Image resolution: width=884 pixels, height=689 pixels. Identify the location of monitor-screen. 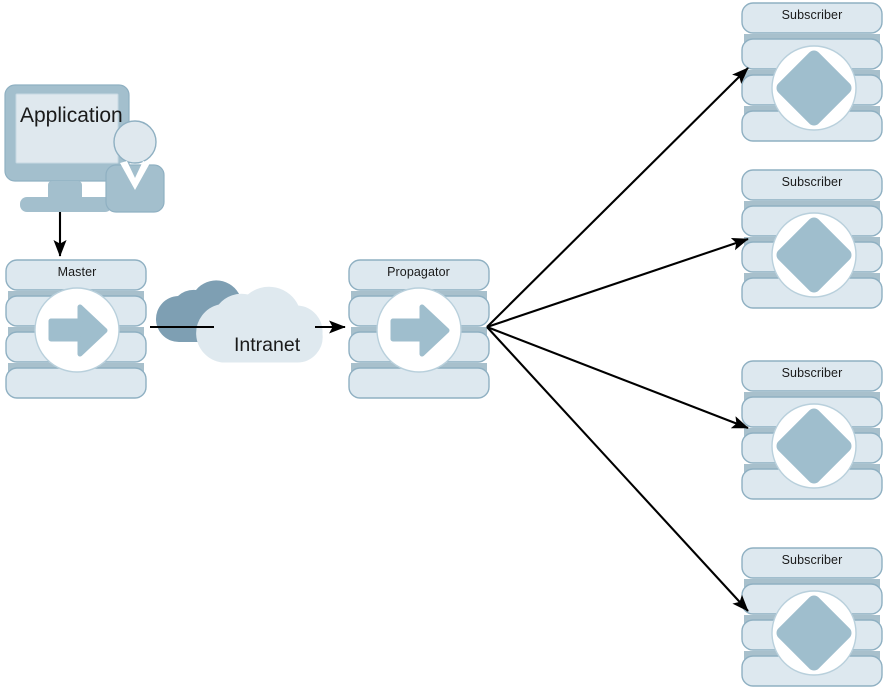
(67, 128).